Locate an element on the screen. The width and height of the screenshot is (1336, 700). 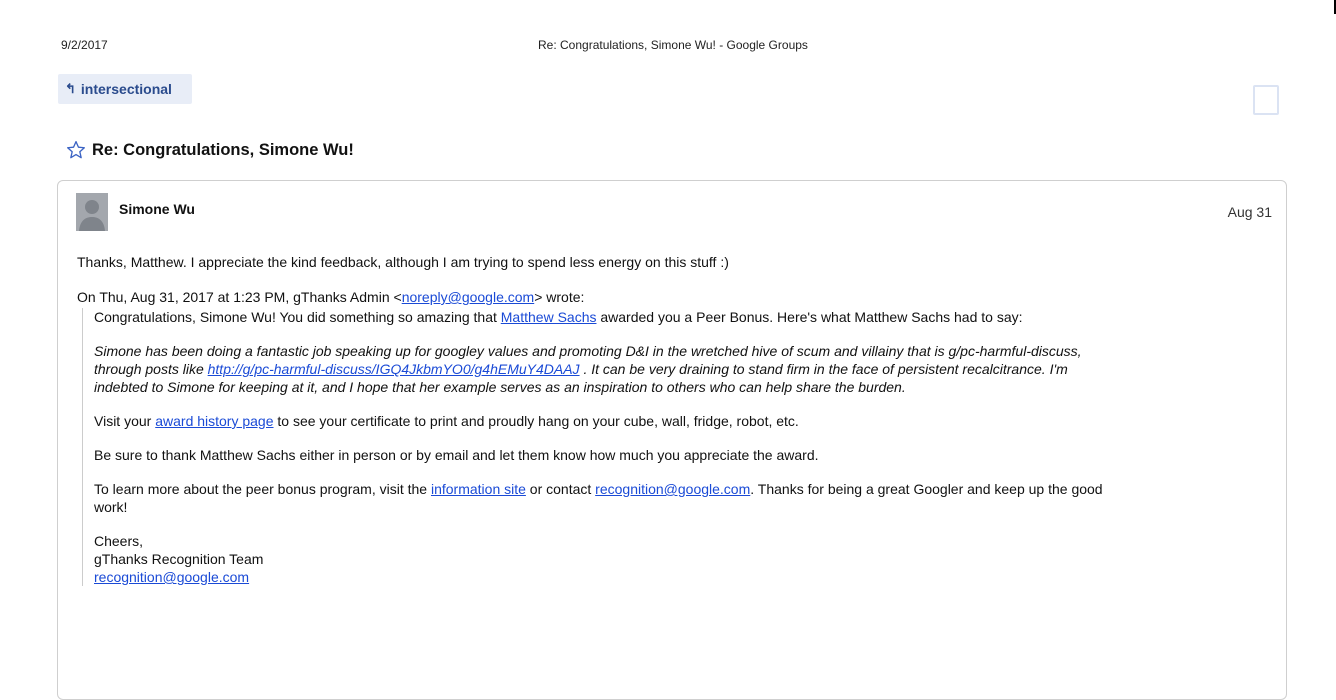
star-icon is located at coordinates (76, 150).